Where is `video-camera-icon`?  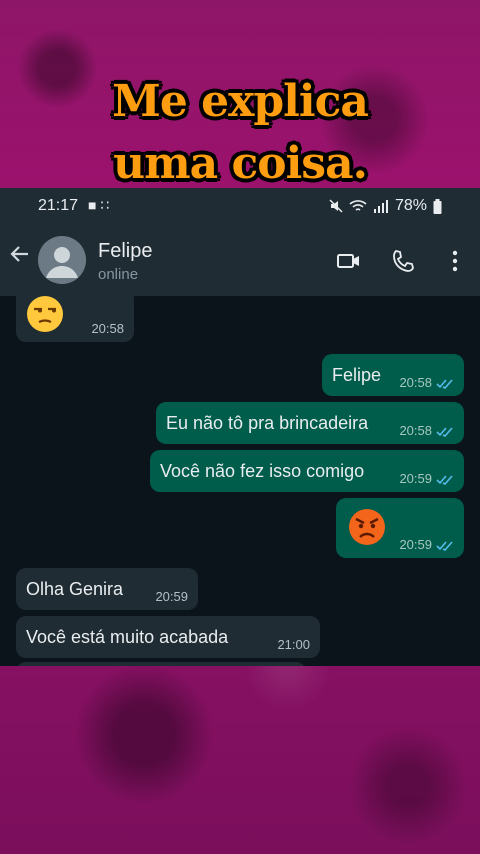 video-camera-icon is located at coordinates (348, 261).